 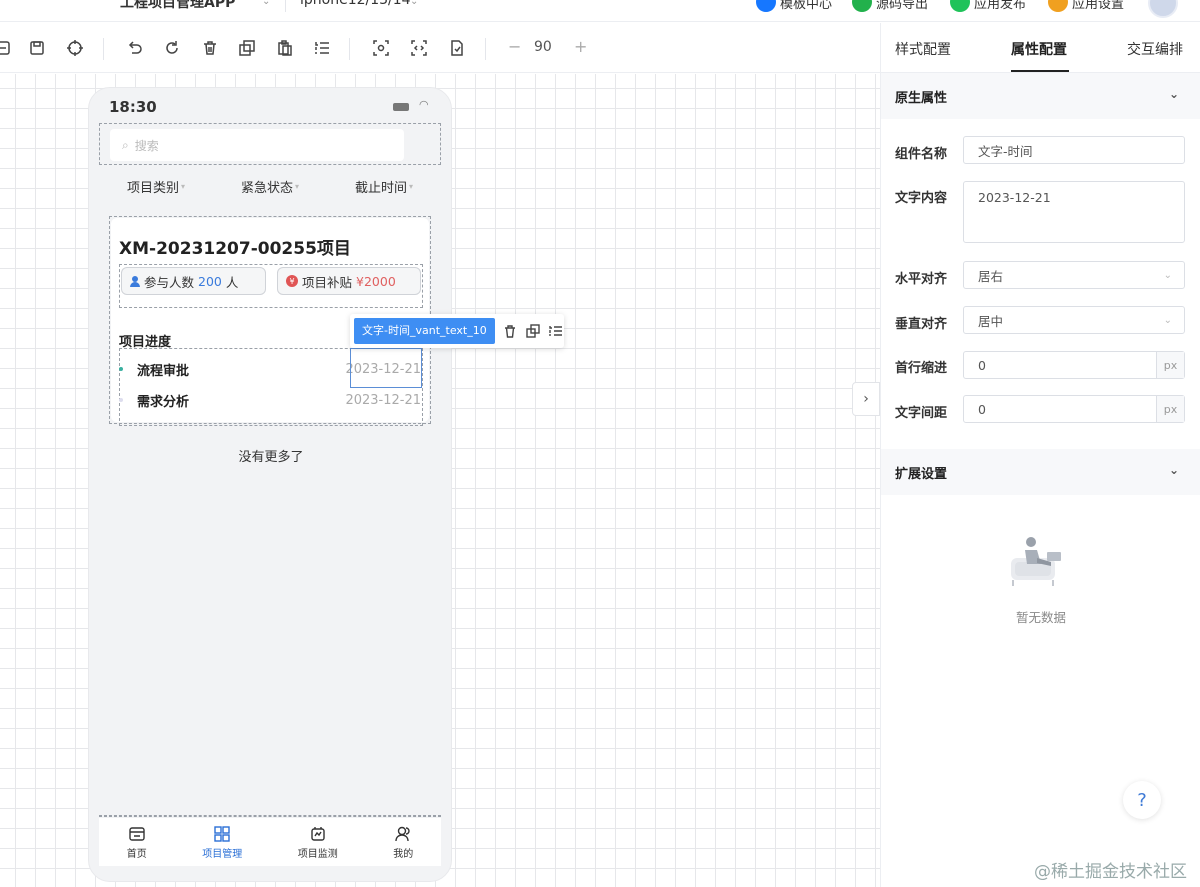 What do you see at coordinates (75, 48) in the screenshot?
I see `target-icon` at bounding box center [75, 48].